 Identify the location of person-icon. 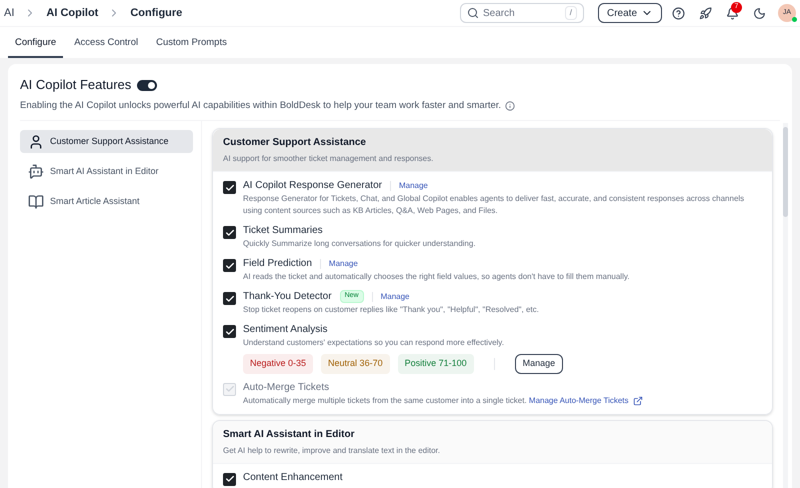
(36, 142).